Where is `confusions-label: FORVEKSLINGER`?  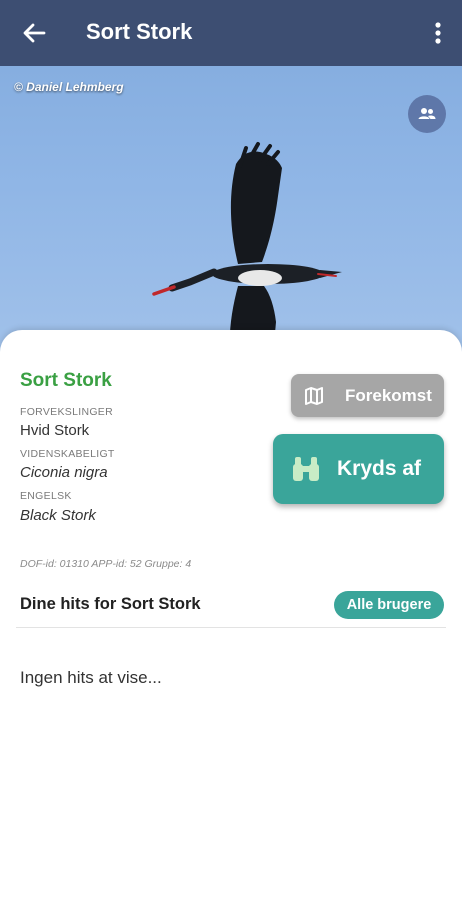 confusions-label: FORVEKSLINGER is located at coordinates (66, 412).